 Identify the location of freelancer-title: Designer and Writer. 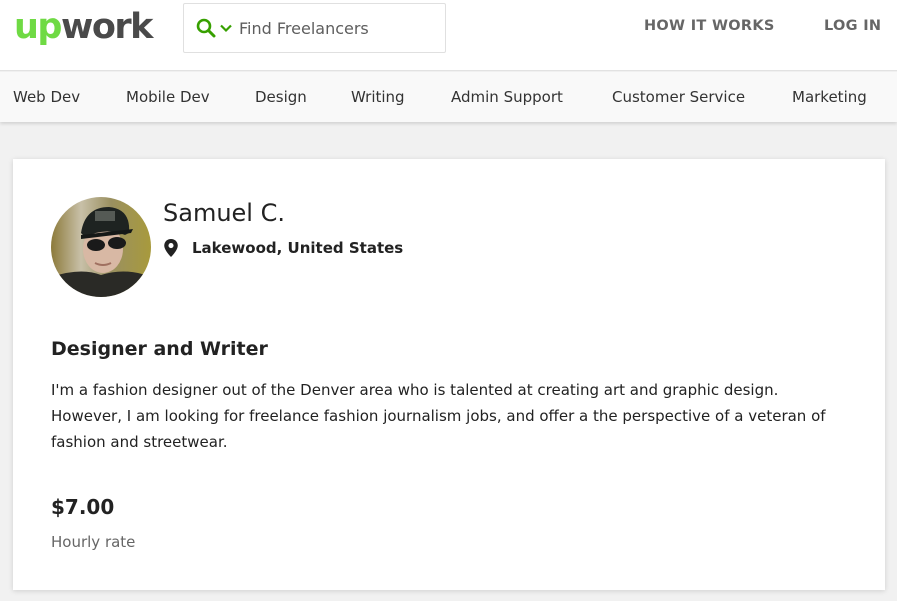
(159, 349).